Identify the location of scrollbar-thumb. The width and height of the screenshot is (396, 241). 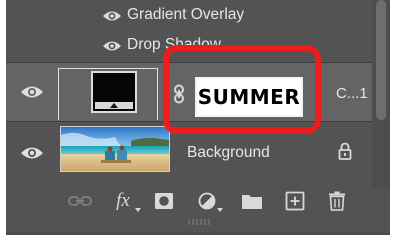
(381, 60).